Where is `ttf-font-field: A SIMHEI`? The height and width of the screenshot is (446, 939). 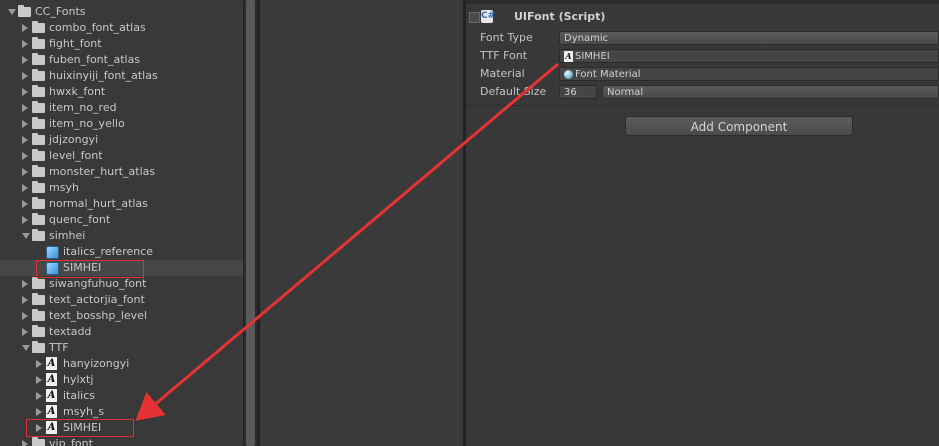
ttf-font-field: A SIMHEI is located at coordinates (749, 56).